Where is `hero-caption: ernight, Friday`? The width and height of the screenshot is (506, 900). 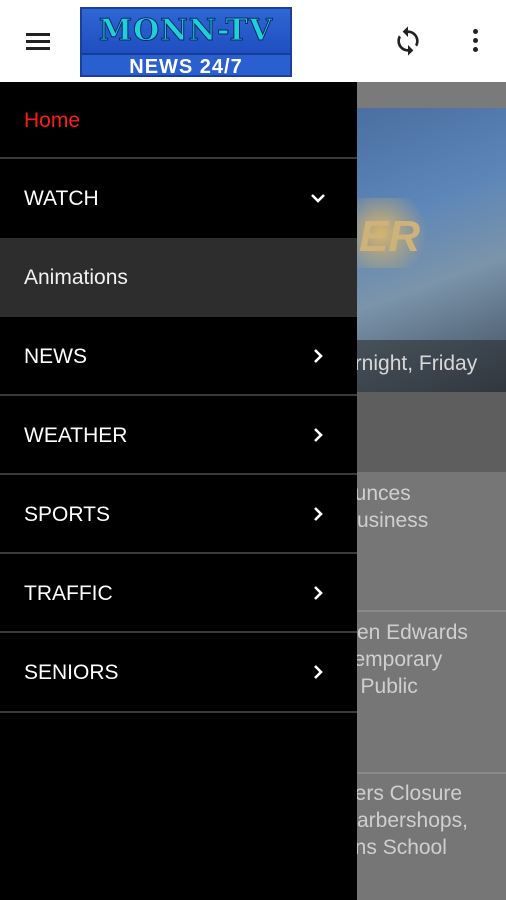
hero-caption: ernight, Friday is located at coordinates (417, 363).